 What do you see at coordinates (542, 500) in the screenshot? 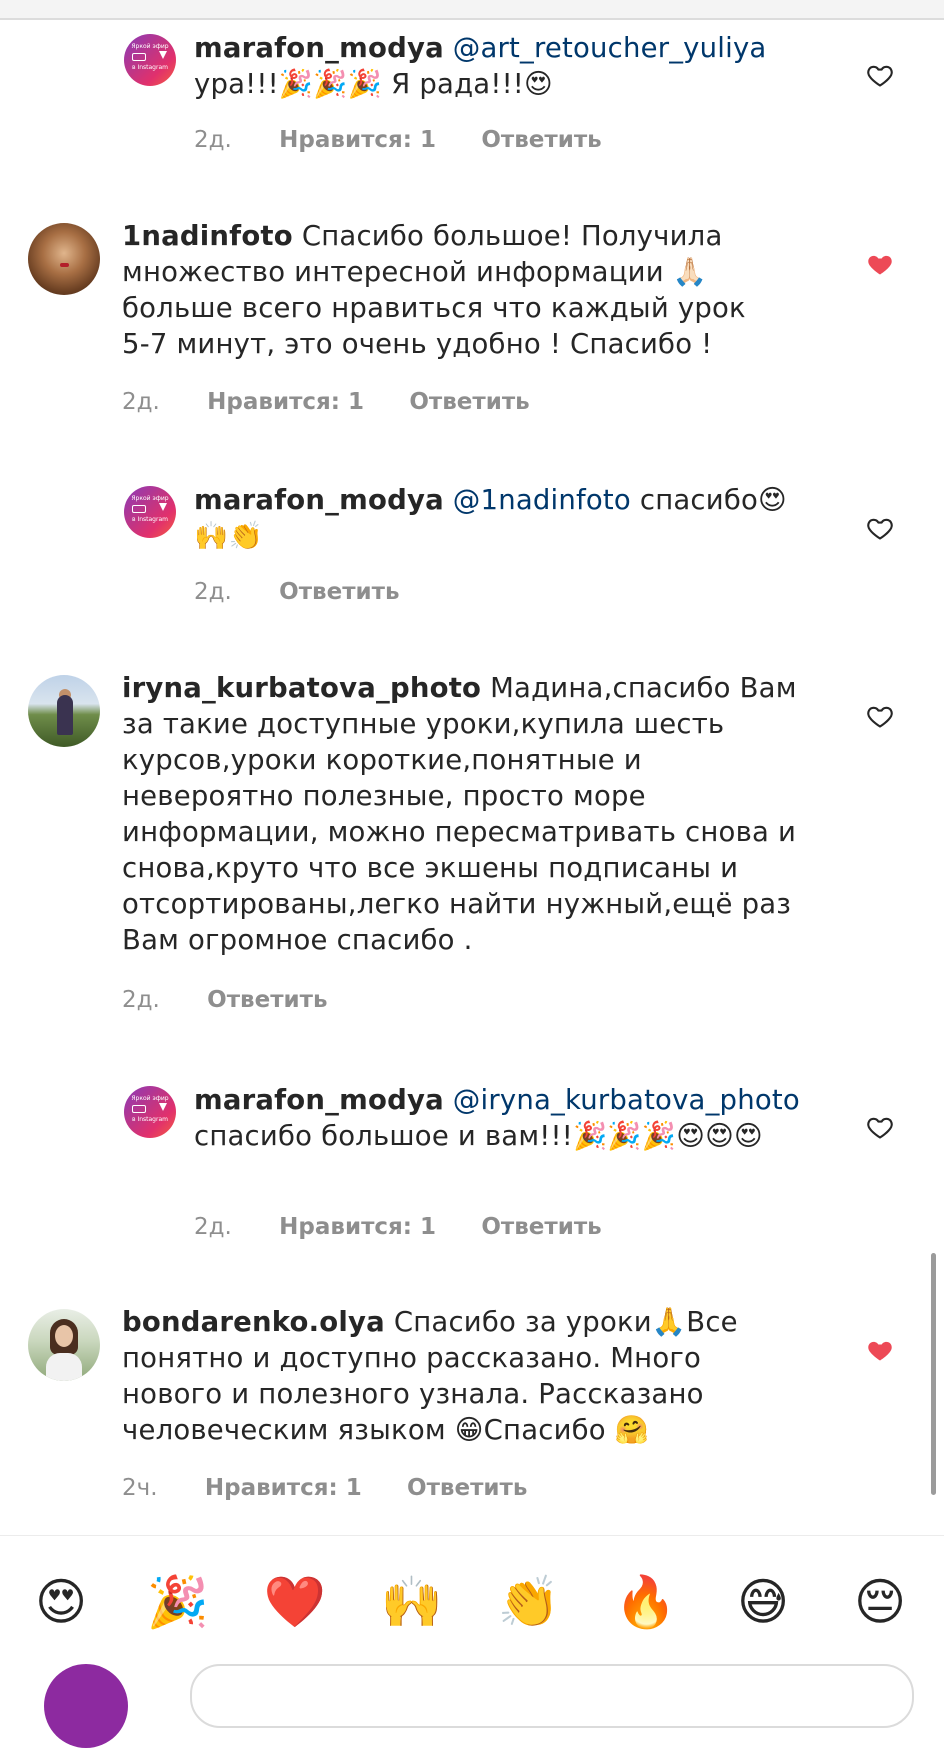
I see `comment-mention: @1nadinfoto` at bounding box center [542, 500].